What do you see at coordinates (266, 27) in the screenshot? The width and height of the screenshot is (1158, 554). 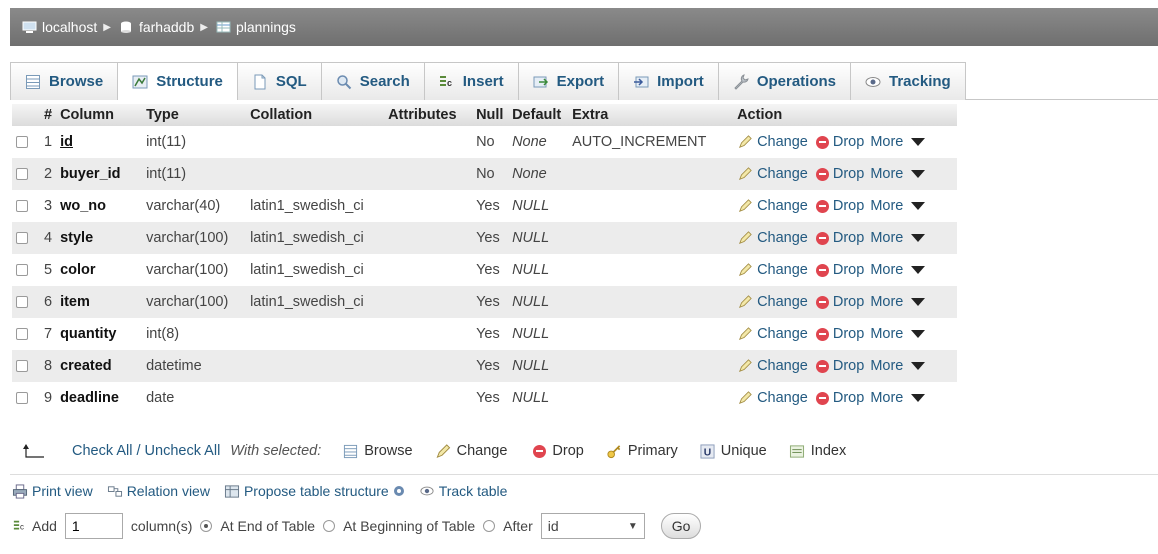 I see `breadcrumb-label: plannings` at bounding box center [266, 27].